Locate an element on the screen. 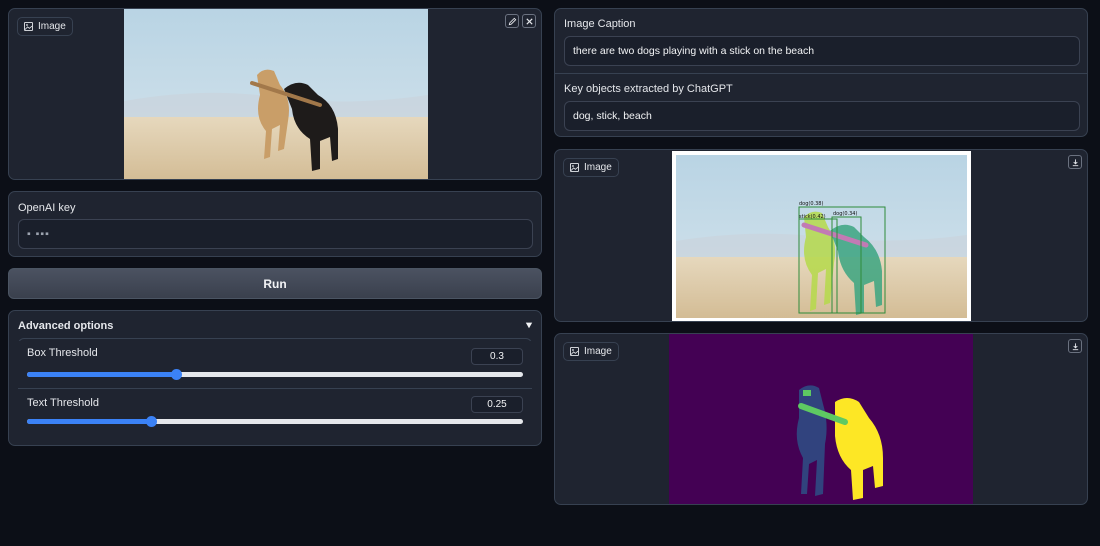  openai-key-input: ▪ ▪▪▪ is located at coordinates (275, 234).